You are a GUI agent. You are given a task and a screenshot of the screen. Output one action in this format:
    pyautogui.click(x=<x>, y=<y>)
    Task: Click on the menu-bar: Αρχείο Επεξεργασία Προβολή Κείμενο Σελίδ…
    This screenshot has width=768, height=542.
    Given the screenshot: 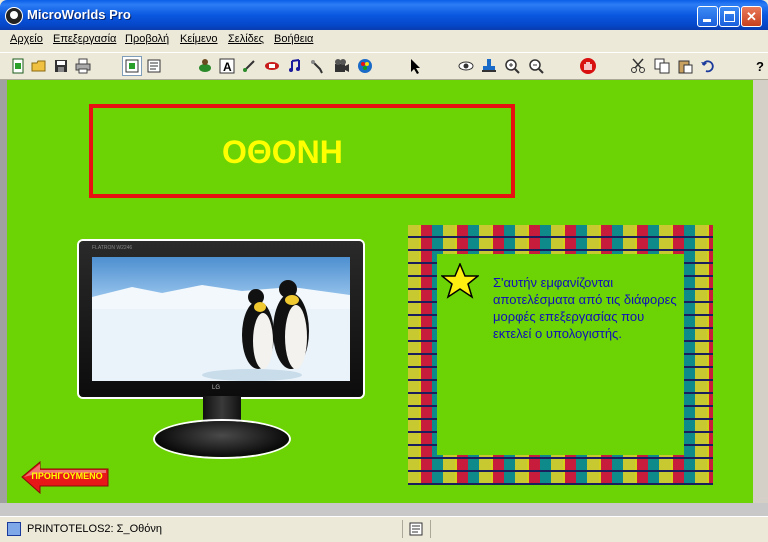 What is the action you would take?
    pyautogui.click(x=384, y=40)
    